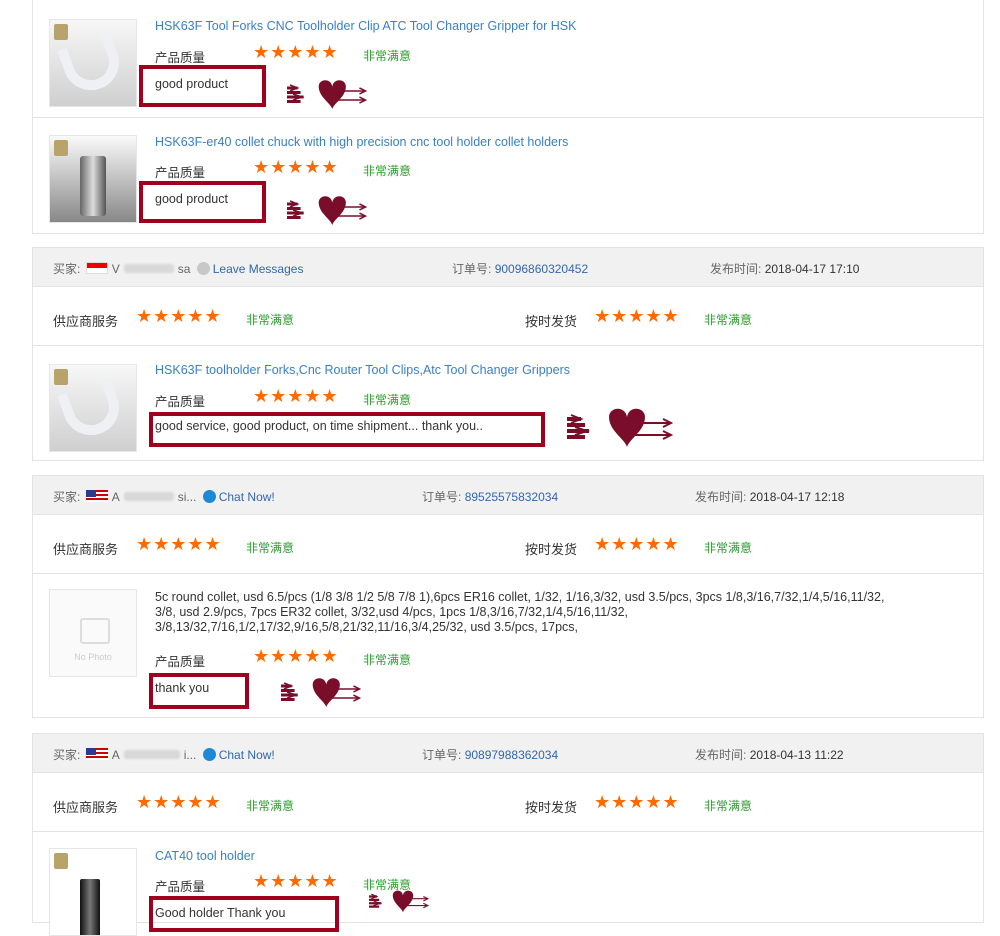 The width and height of the screenshot is (1000, 936). Describe the element at coordinates (90, 907) in the screenshot. I see `tool-holder-image` at that location.